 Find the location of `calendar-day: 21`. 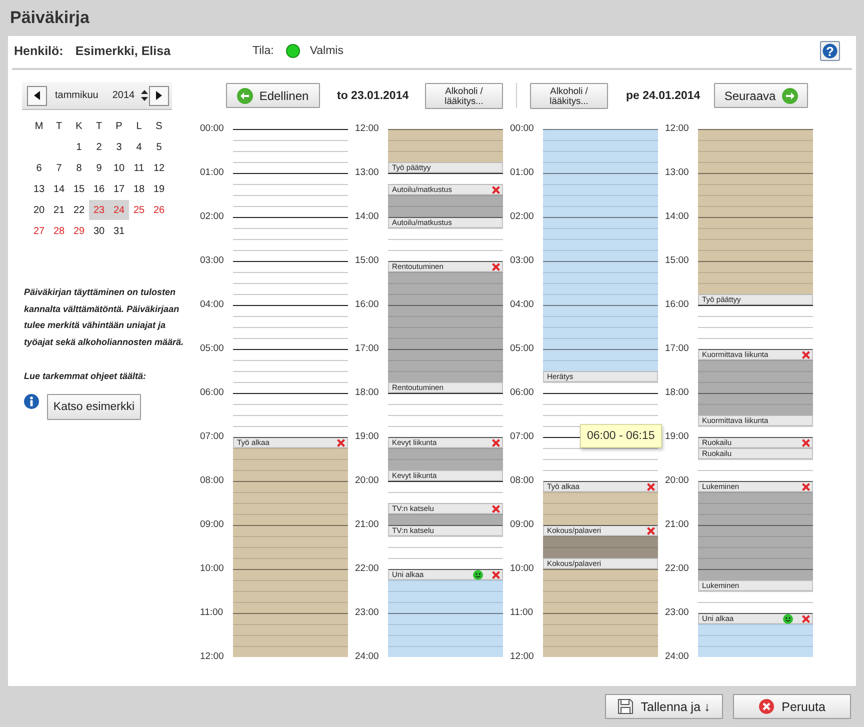

calendar-day: 21 is located at coordinates (59, 210).